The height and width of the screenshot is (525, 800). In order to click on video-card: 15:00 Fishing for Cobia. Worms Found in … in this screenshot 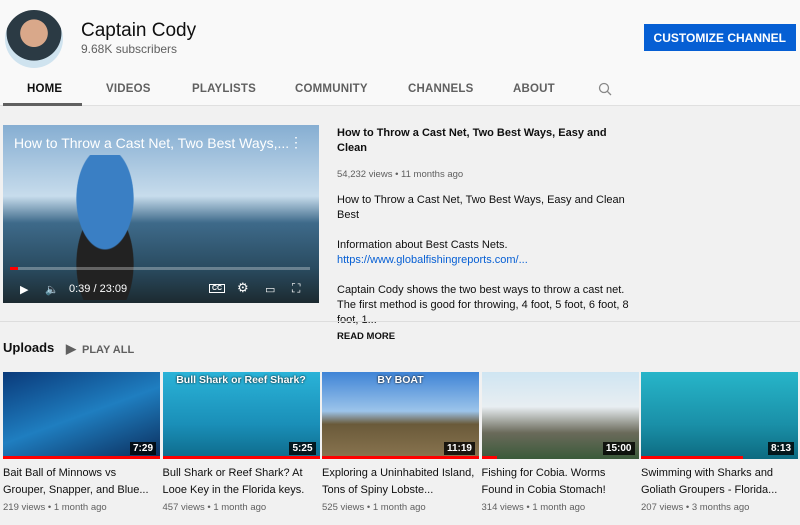, I will do `click(560, 442)`.